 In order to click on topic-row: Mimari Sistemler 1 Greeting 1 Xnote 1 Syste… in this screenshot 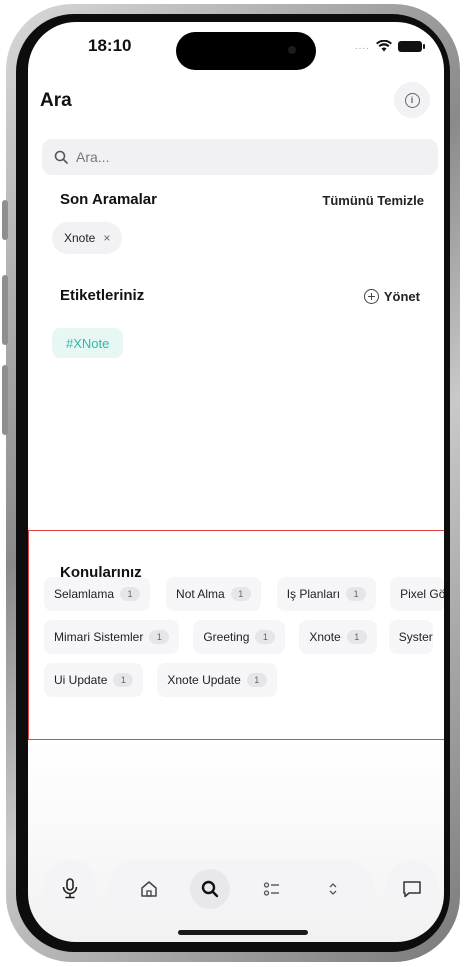, I will do `click(238, 637)`.